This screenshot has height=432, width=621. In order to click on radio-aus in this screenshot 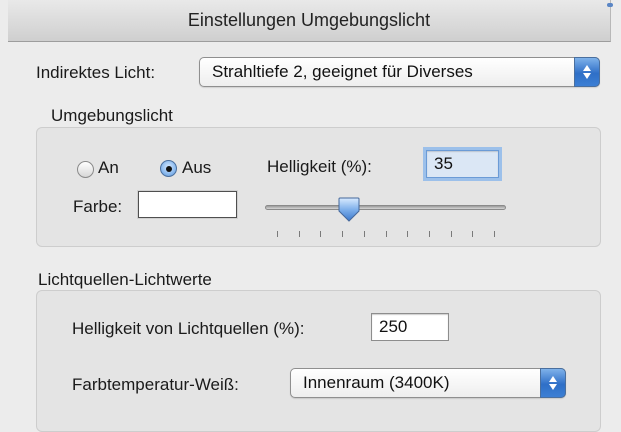, I will do `click(168, 168)`.